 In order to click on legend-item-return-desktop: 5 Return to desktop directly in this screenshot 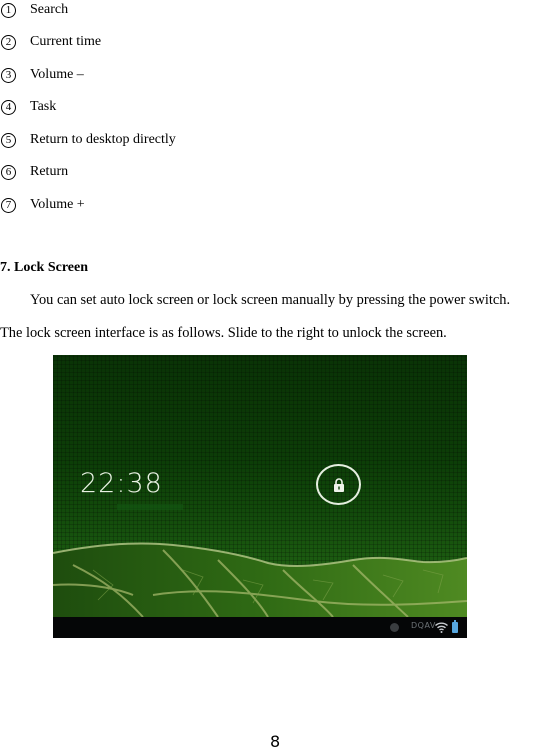, I will do `click(88, 140)`.